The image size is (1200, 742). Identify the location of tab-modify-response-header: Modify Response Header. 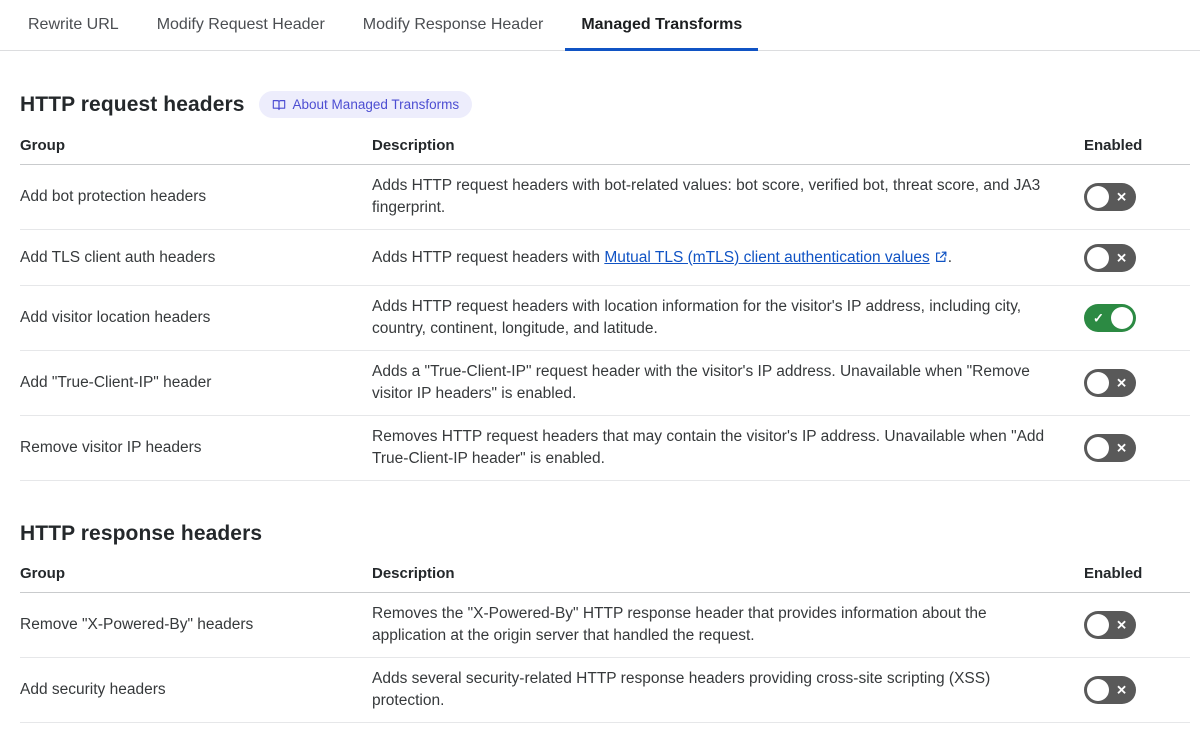
(453, 25).